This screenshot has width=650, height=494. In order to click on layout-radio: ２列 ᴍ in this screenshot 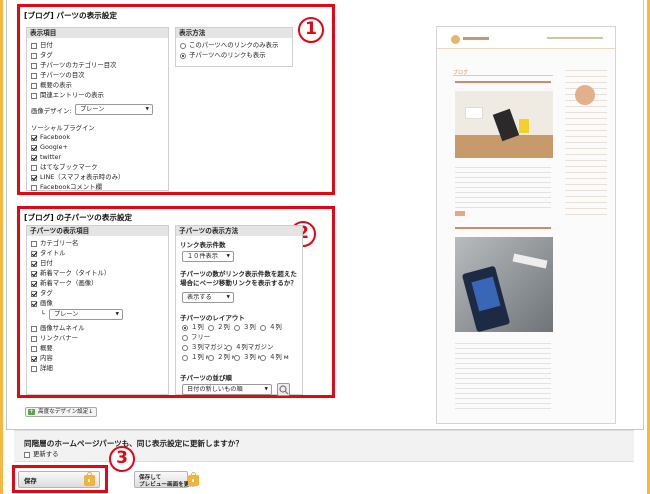, I will do `click(222, 357)`.